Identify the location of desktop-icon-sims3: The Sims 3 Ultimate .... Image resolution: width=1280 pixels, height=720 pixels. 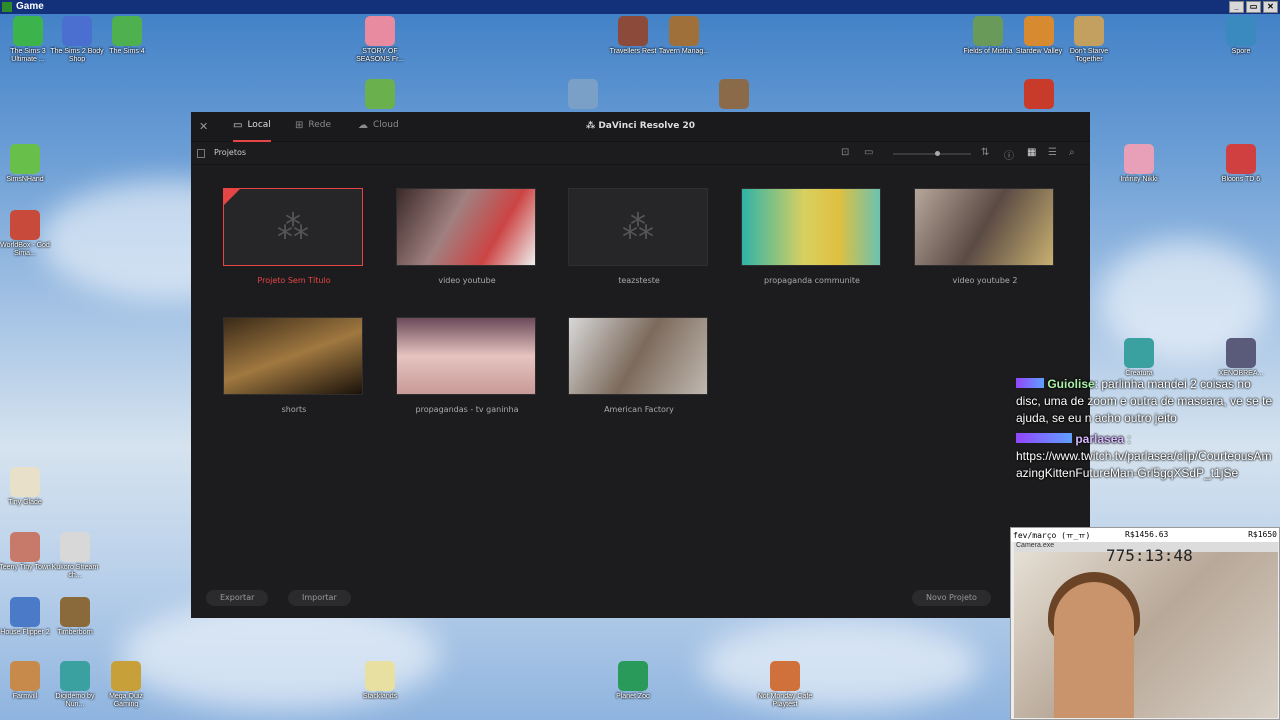
(28, 40).